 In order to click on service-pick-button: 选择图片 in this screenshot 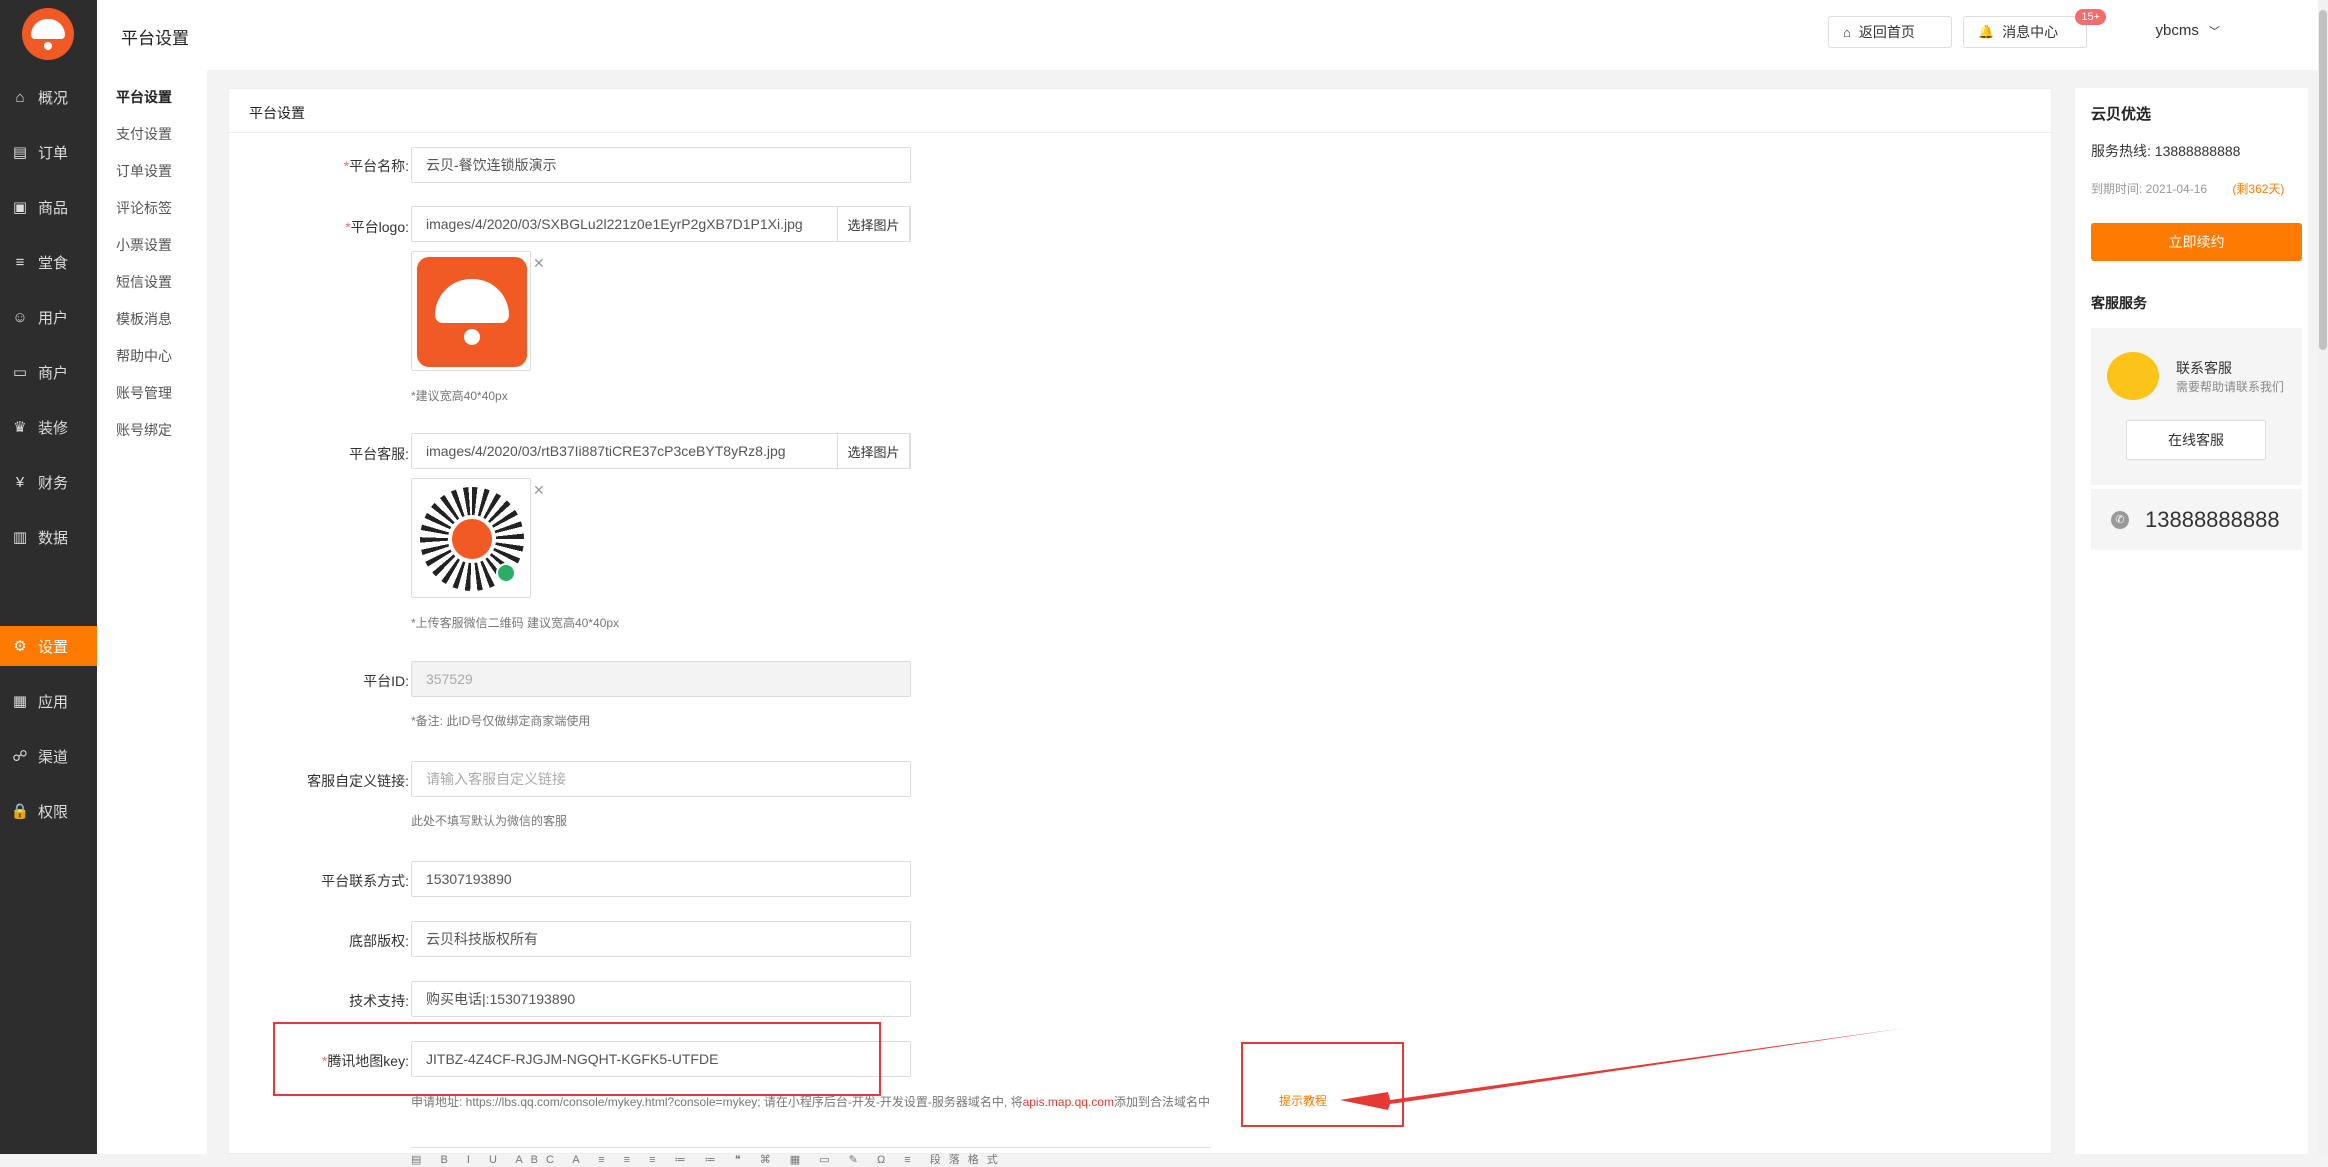, I will do `click(873, 451)`.